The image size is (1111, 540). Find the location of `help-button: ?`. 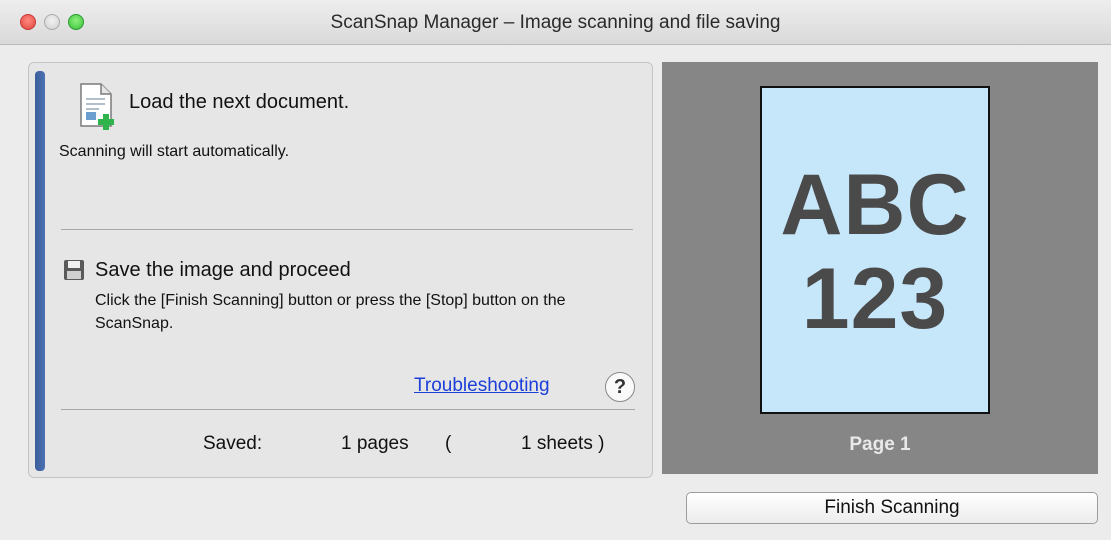

help-button: ? is located at coordinates (620, 387).